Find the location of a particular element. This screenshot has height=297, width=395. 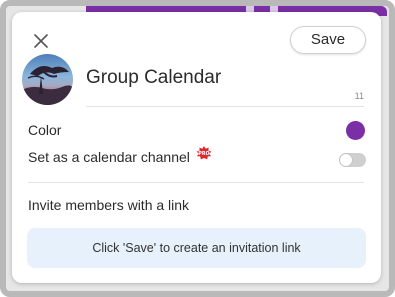

pro-badge-icon: PRO is located at coordinates (204, 153).